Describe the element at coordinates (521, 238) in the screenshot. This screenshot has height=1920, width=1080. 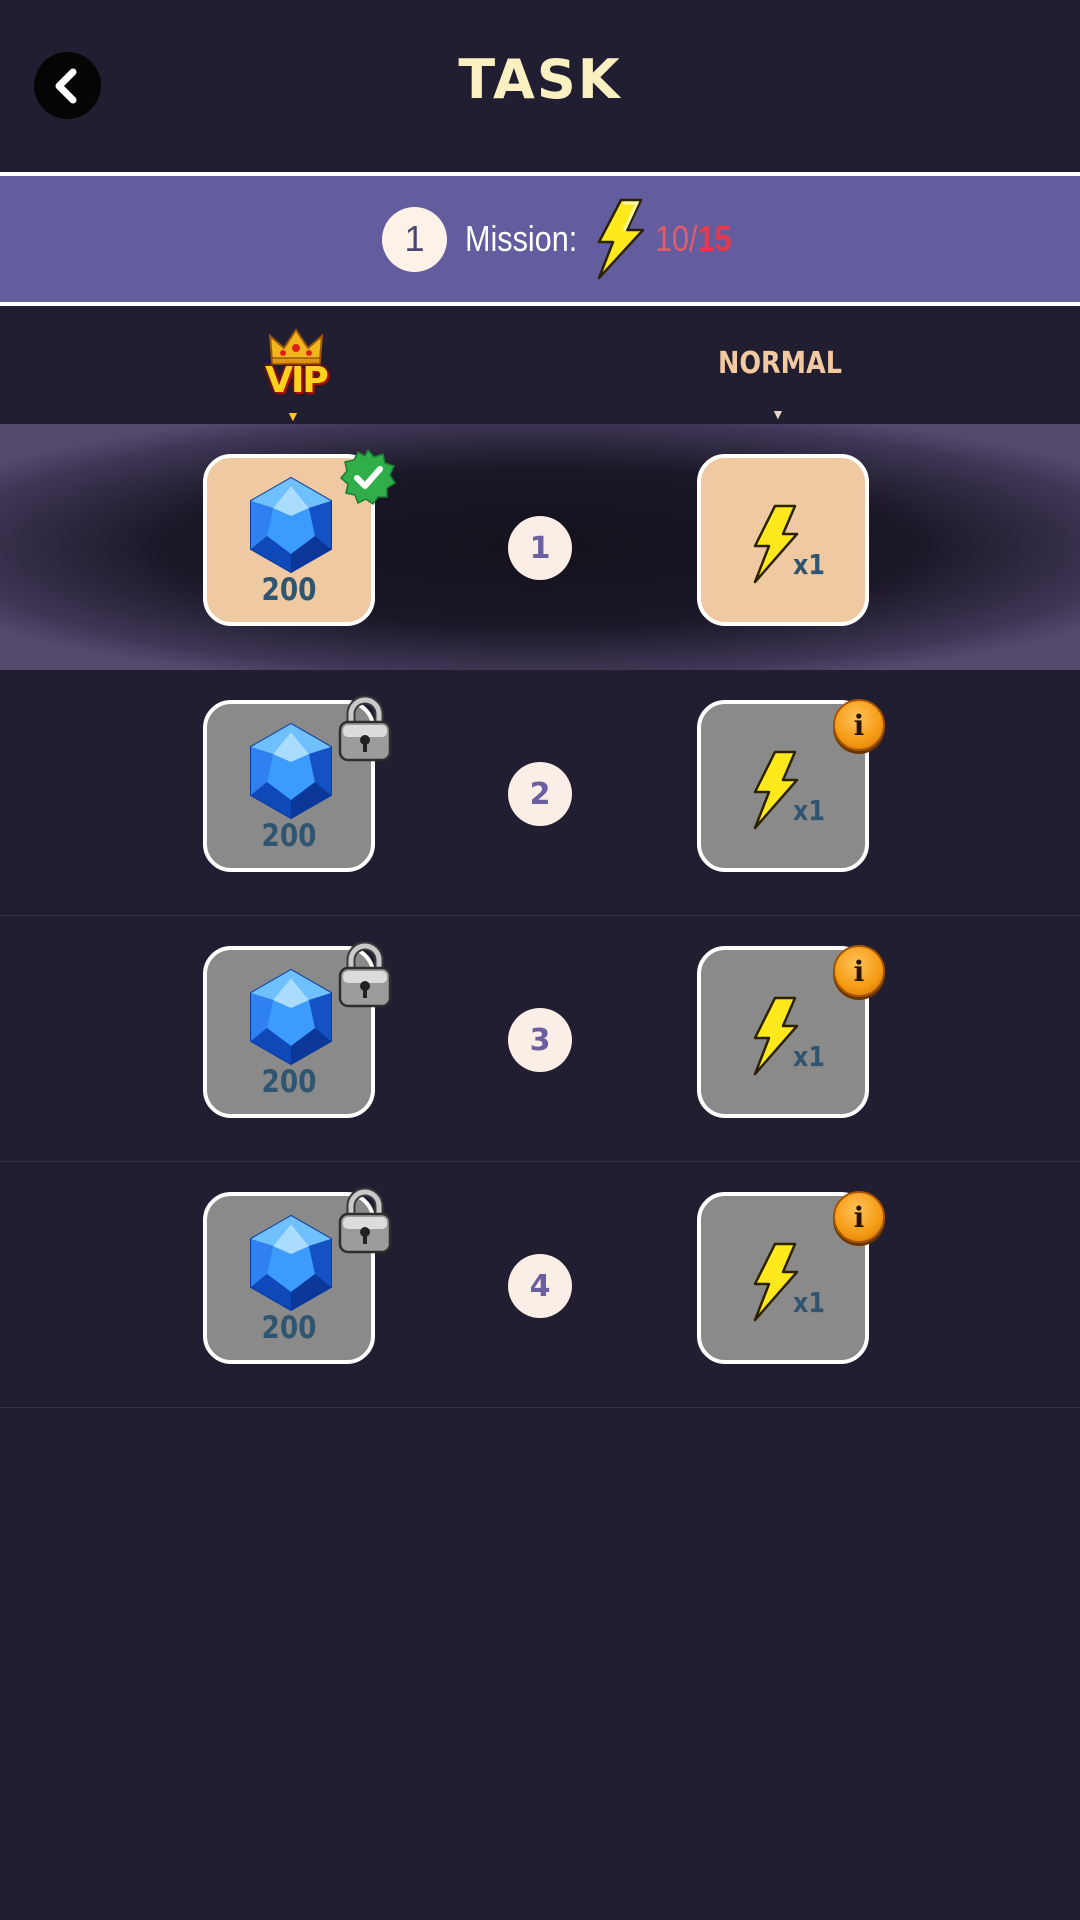
I see `mission-label: Mission:` at that location.